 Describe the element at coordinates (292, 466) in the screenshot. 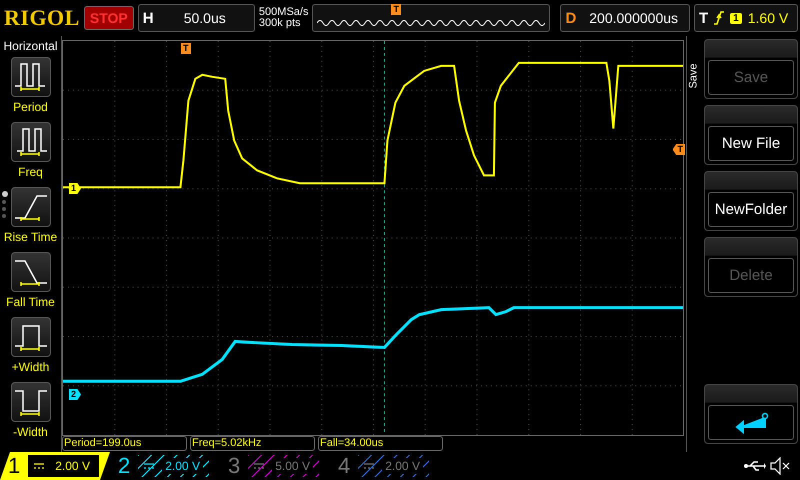

I see `channel-scale: 5.00 V` at that location.